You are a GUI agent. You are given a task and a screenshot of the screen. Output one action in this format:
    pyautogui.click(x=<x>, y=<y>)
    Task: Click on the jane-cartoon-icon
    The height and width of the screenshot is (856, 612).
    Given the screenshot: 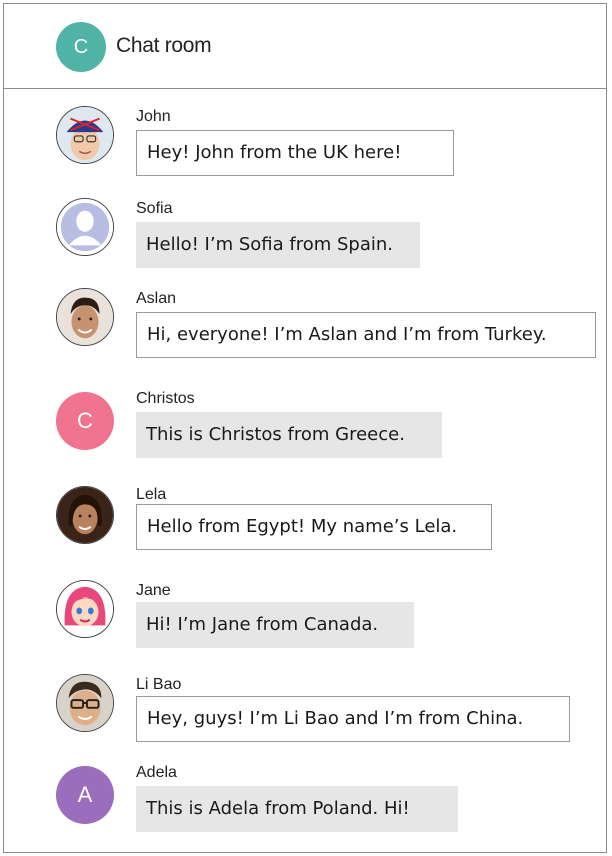 What is the action you would take?
    pyautogui.click(x=85, y=609)
    